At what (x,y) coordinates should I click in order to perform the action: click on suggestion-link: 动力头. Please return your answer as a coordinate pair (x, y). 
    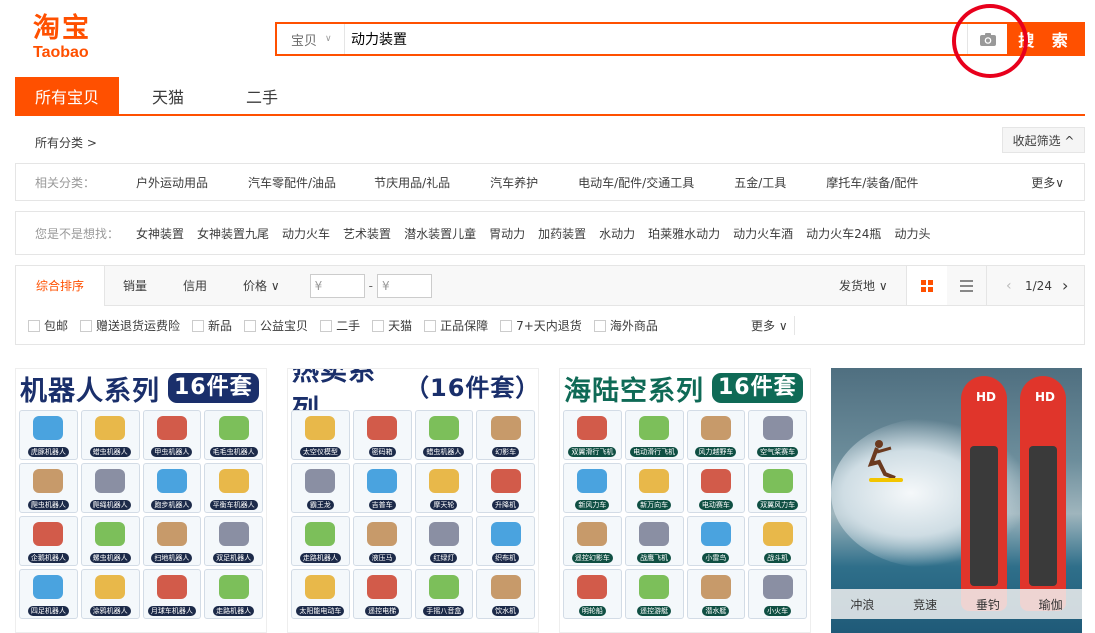
    Looking at the image, I should click on (912, 233).